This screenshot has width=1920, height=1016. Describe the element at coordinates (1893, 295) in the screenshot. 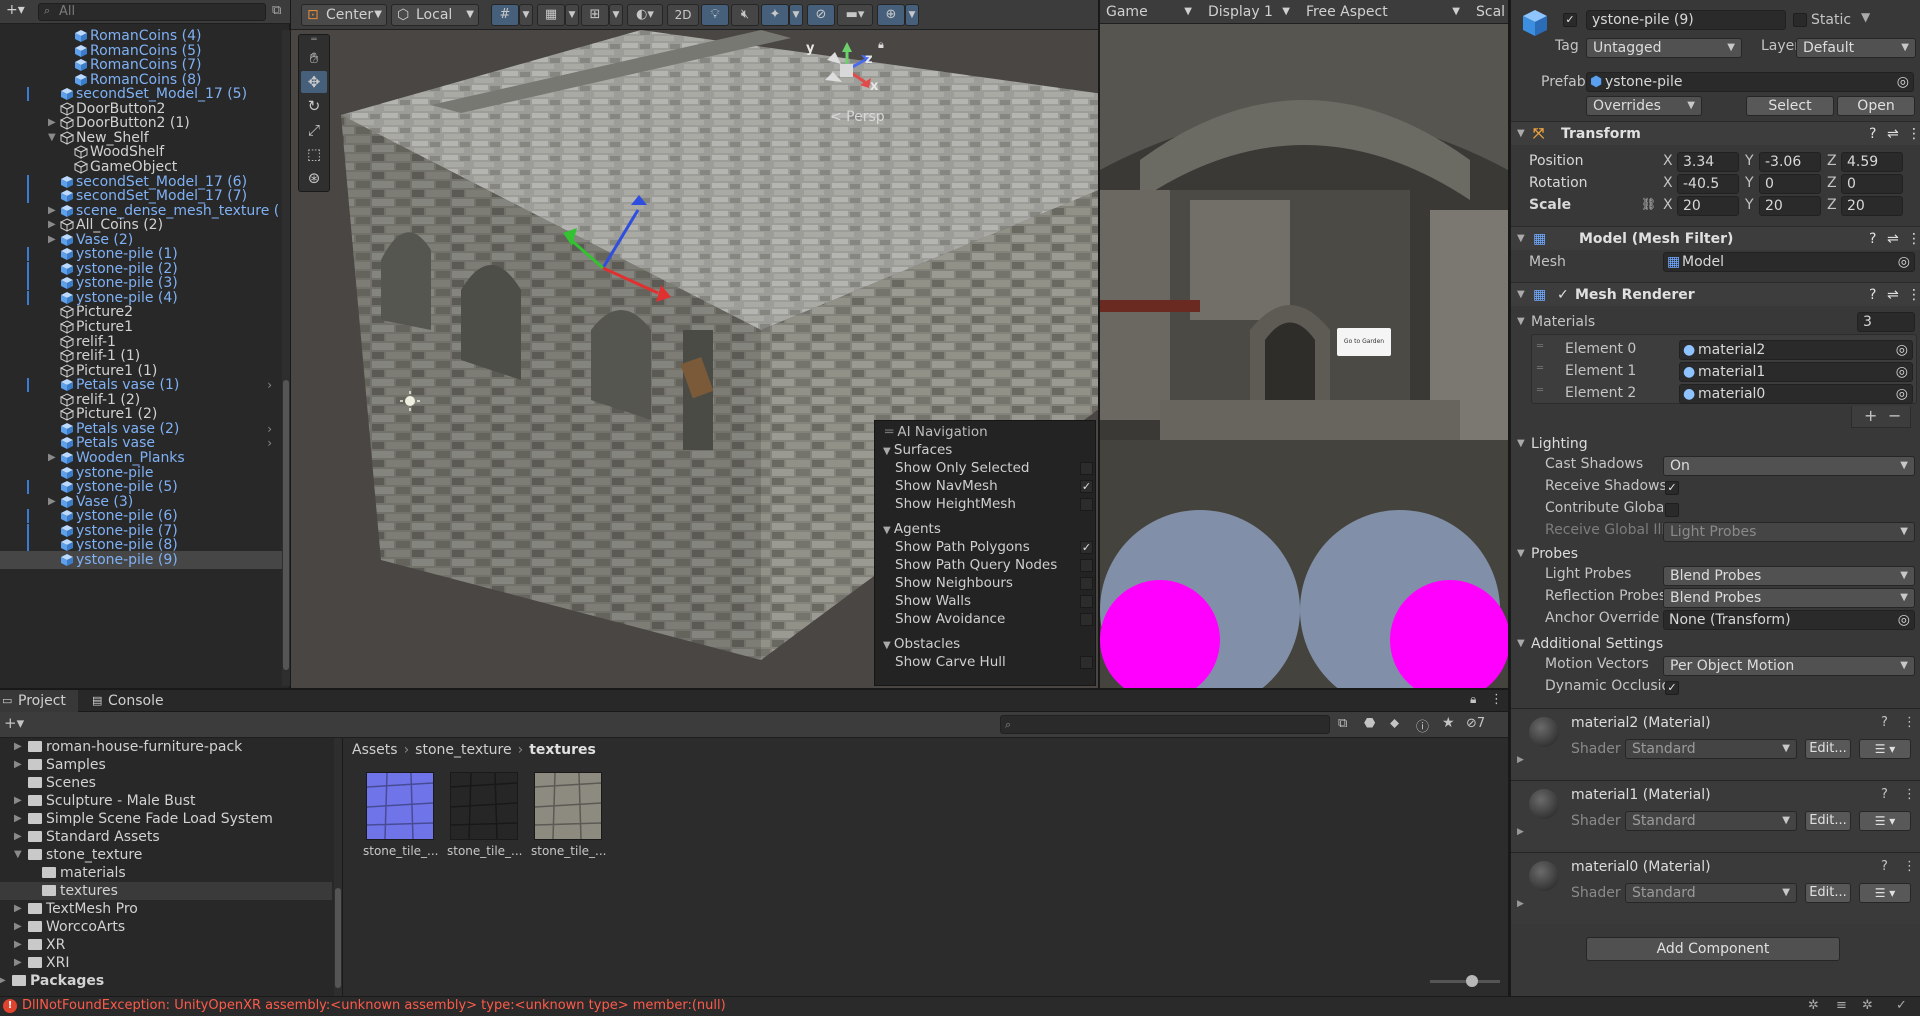

I see `preset-icon: ⇌` at that location.